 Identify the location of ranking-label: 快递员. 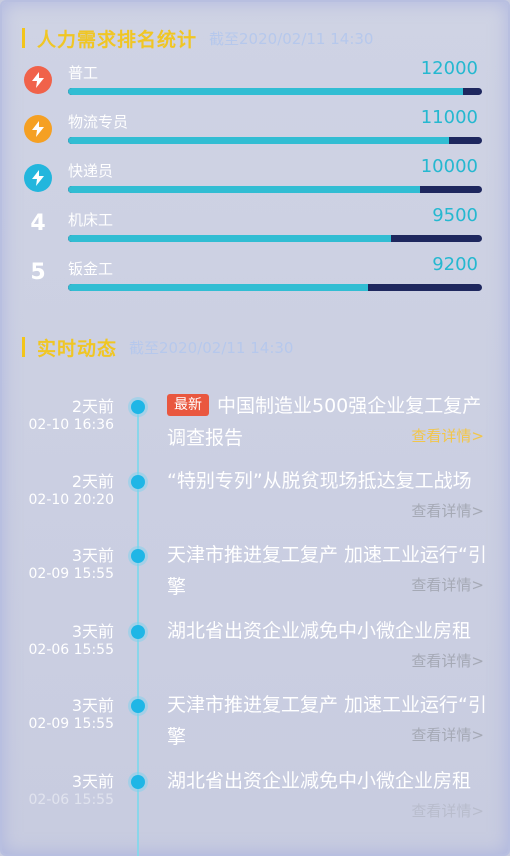
(91, 171).